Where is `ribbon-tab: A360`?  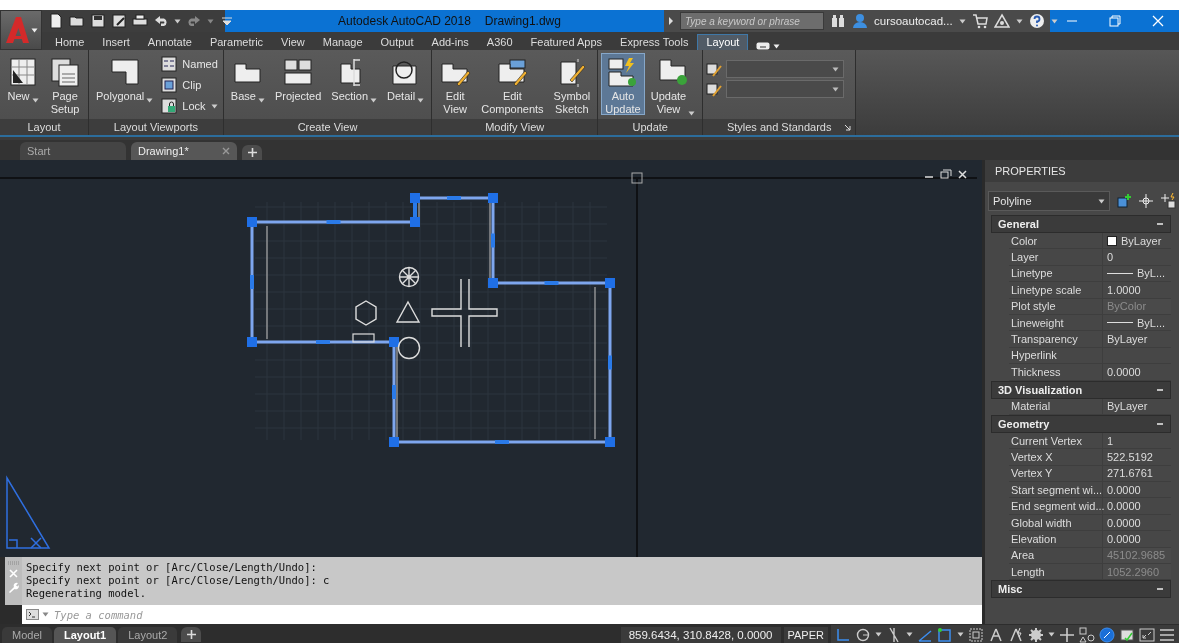
ribbon-tab: A360 is located at coordinates (499, 42).